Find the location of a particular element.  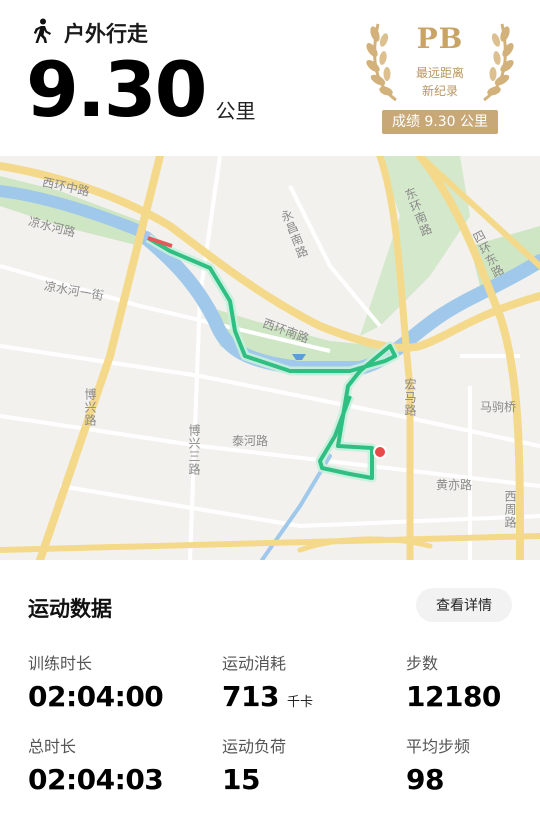

stat-label: 步数 is located at coordinates (422, 663).